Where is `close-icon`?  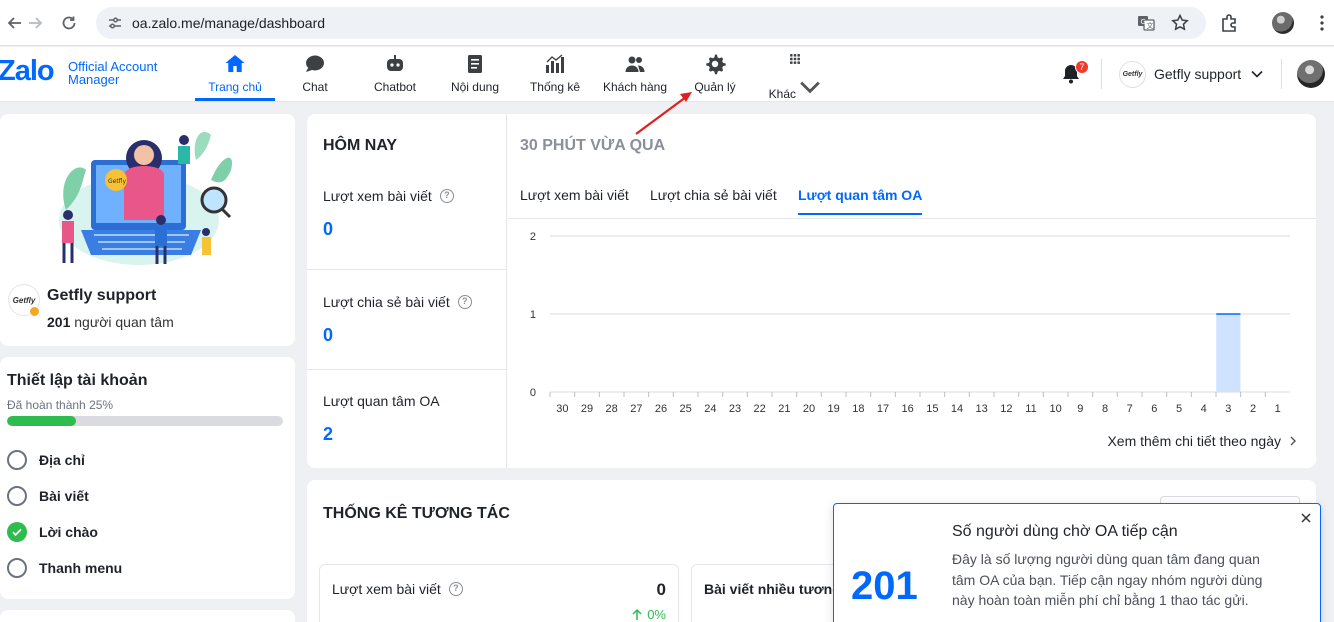
close-icon is located at coordinates (1306, 518).